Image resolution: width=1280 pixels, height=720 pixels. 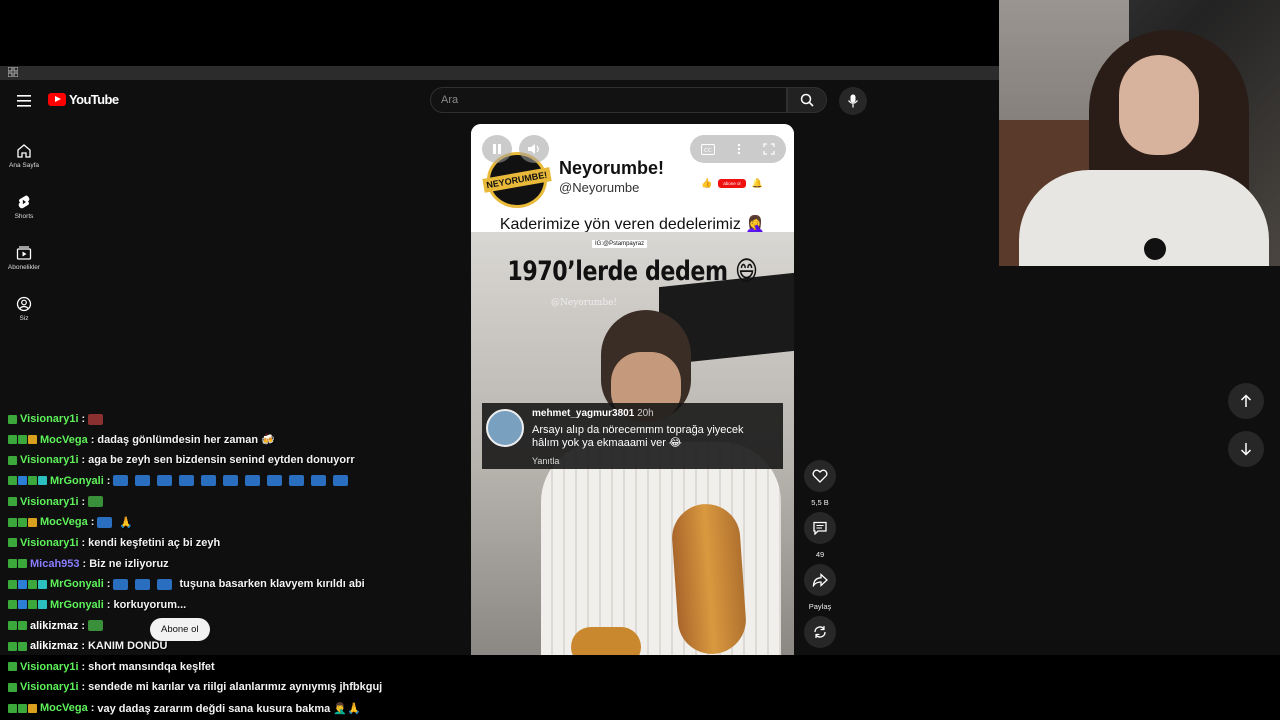 I want to click on chat-text: Biz ne izliyoruz, so click(x=129, y=563).